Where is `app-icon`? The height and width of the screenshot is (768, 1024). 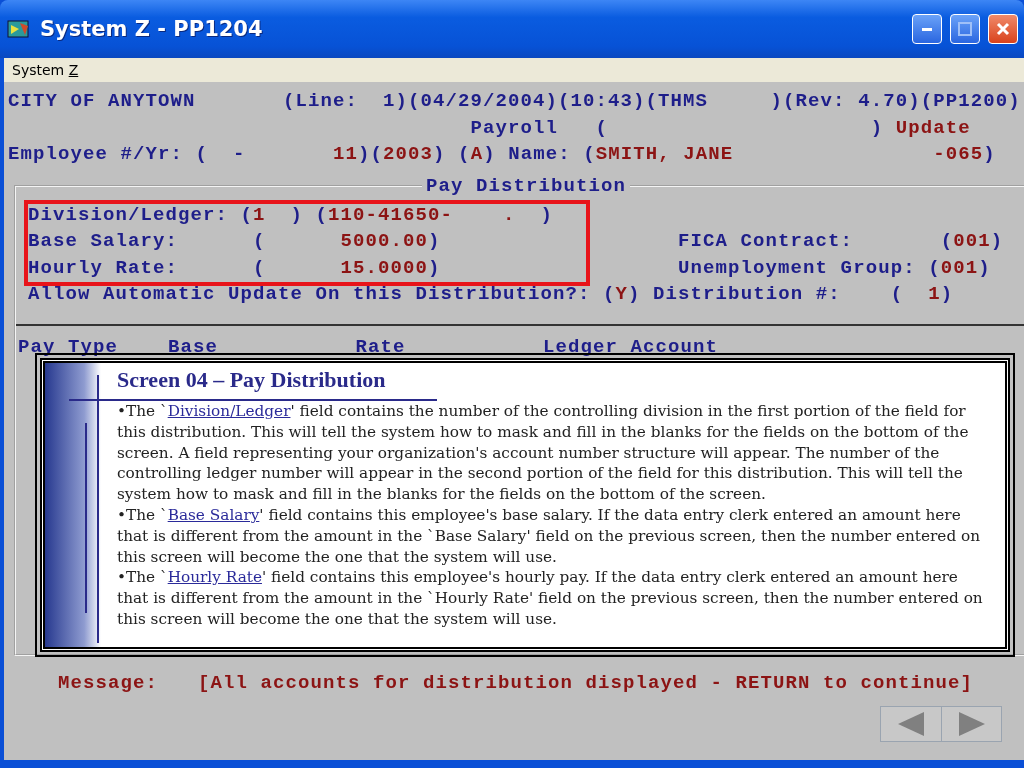
app-icon is located at coordinates (19, 29).